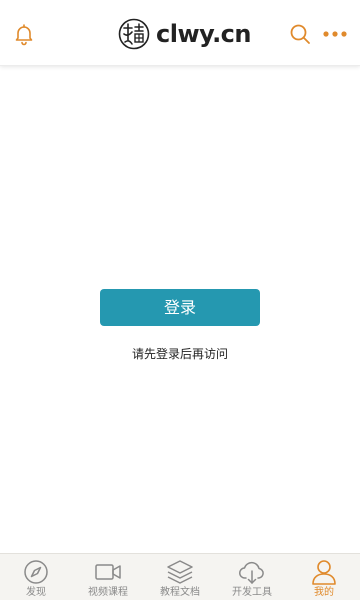 The width and height of the screenshot is (360, 600). I want to click on tab-discover: 发现, so click(36, 577).